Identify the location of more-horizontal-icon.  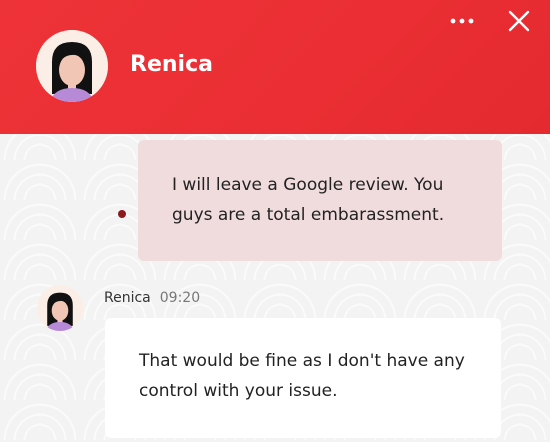
(462, 21).